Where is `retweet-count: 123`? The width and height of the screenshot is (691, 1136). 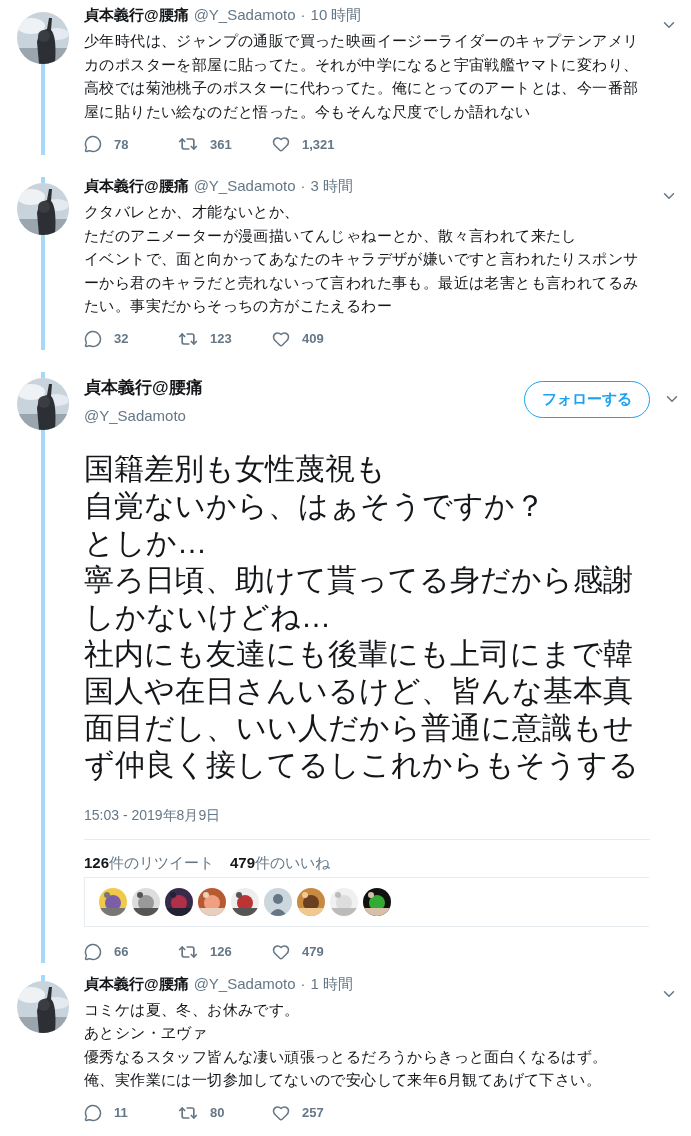
retweet-count: 123 is located at coordinates (221, 338).